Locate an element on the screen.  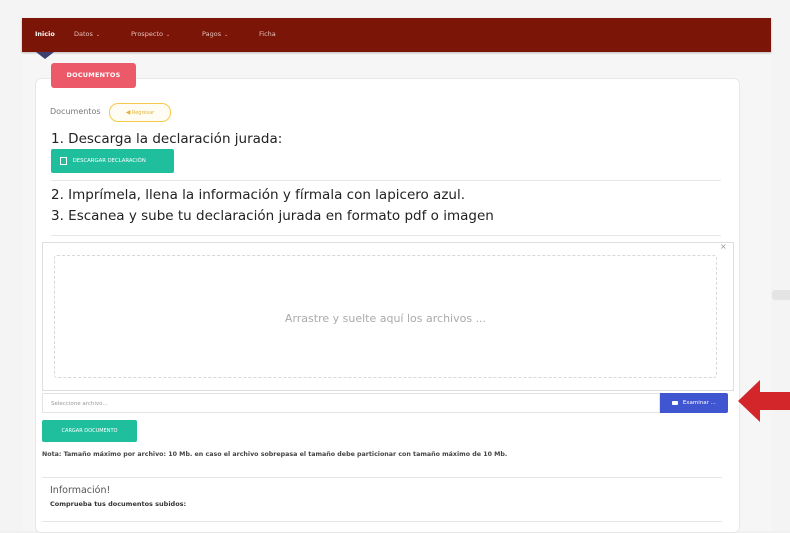
nav-item-label: Ficha is located at coordinates (267, 34).